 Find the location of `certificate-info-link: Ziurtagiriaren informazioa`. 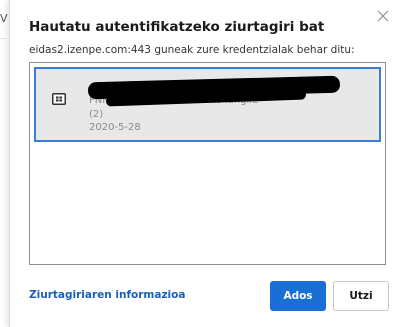

certificate-info-link: Ziurtagiriaren informazioa is located at coordinates (107, 295).